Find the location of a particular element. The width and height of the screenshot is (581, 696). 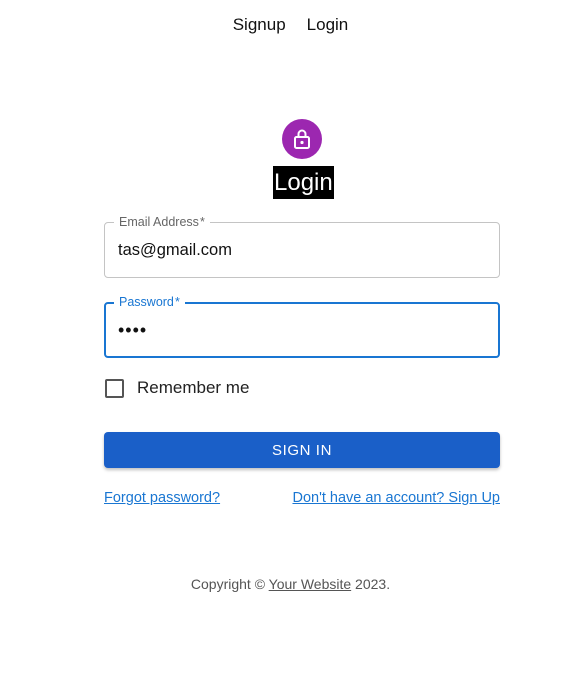

email-input: tas@gmail.com is located at coordinates (298, 250).